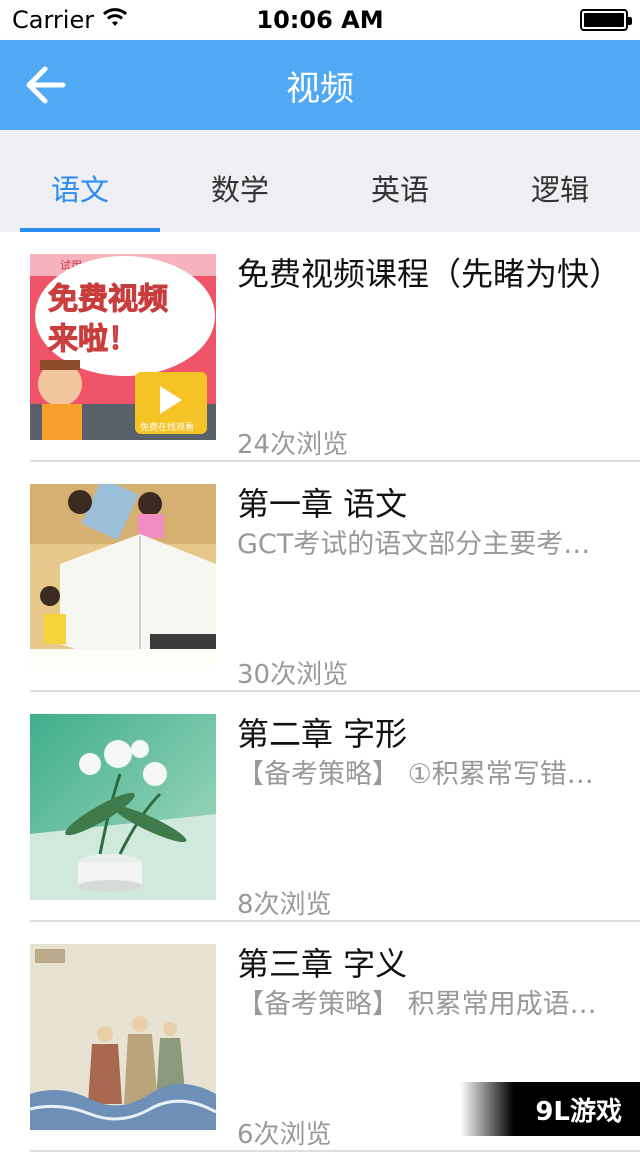  What do you see at coordinates (423, 1004) in the screenshot?
I see `video-description: 【备考策略】 积累常用成语的含义` at bounding box center [423, 1004].